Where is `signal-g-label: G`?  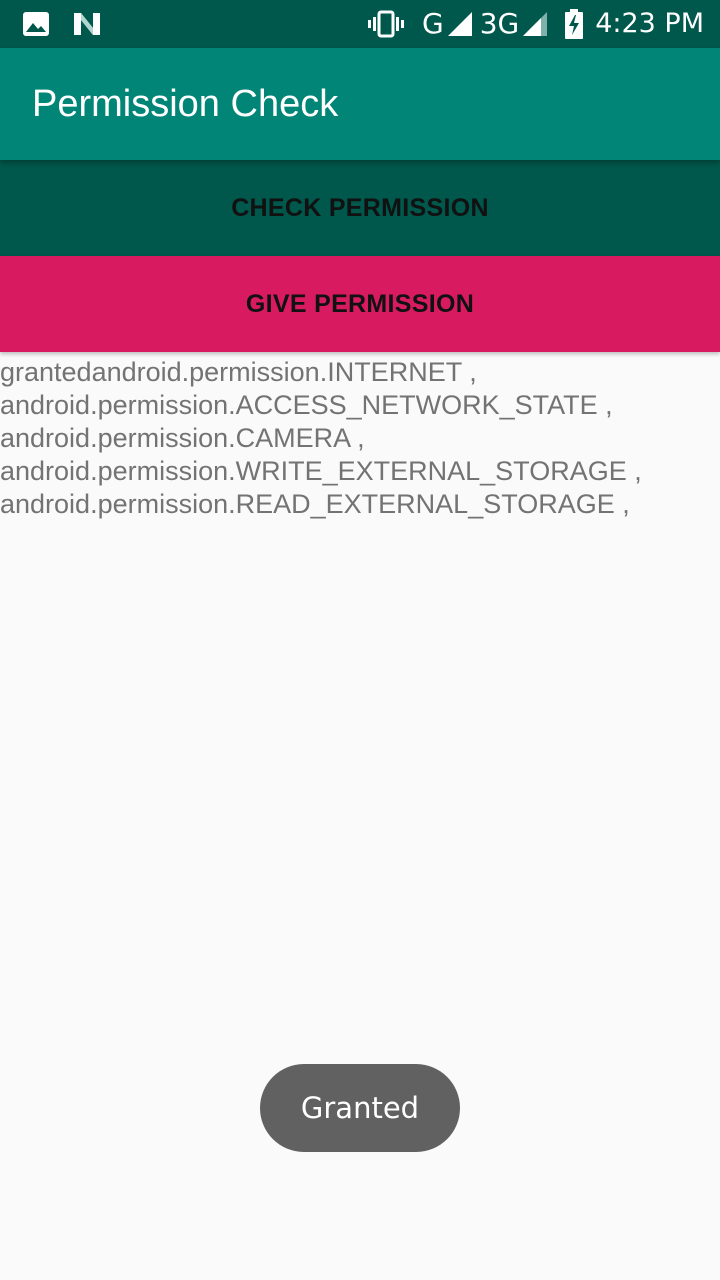 signal-g-label: G is located at coordinates (432, 23).